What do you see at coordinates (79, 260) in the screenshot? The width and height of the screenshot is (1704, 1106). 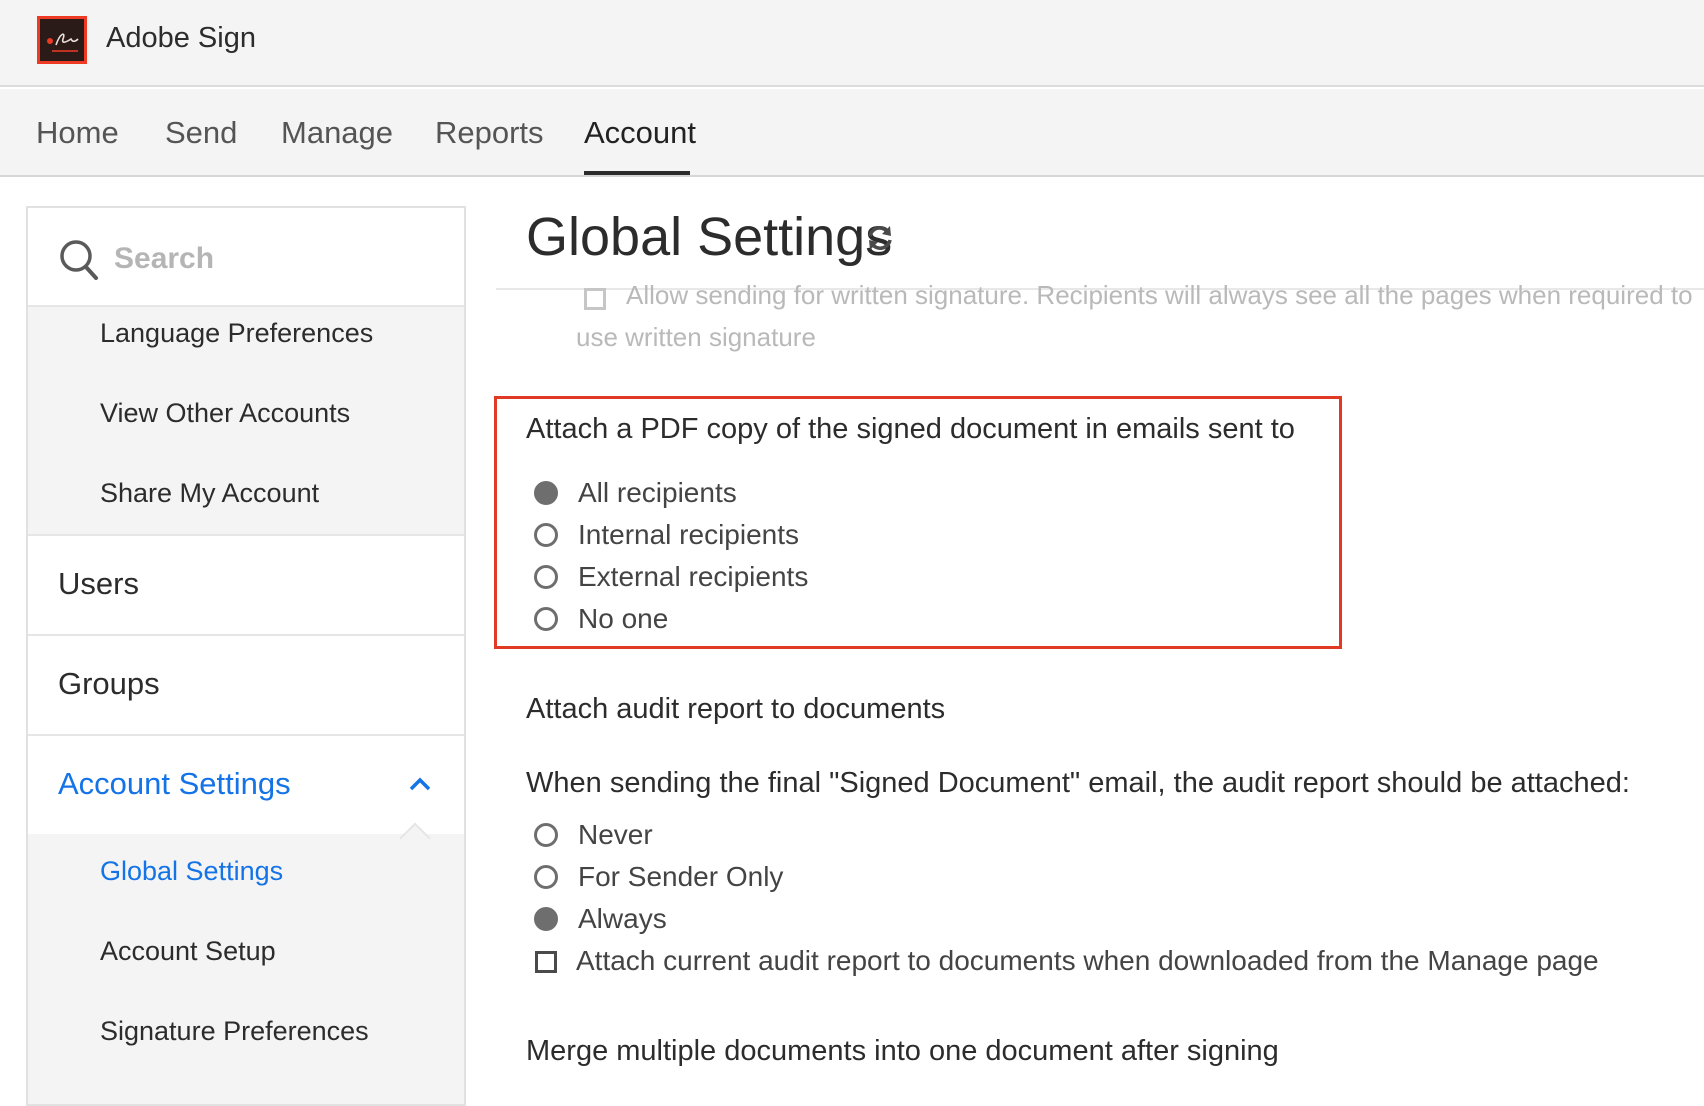 I see `search-icon` at bounding box center [79, 260].